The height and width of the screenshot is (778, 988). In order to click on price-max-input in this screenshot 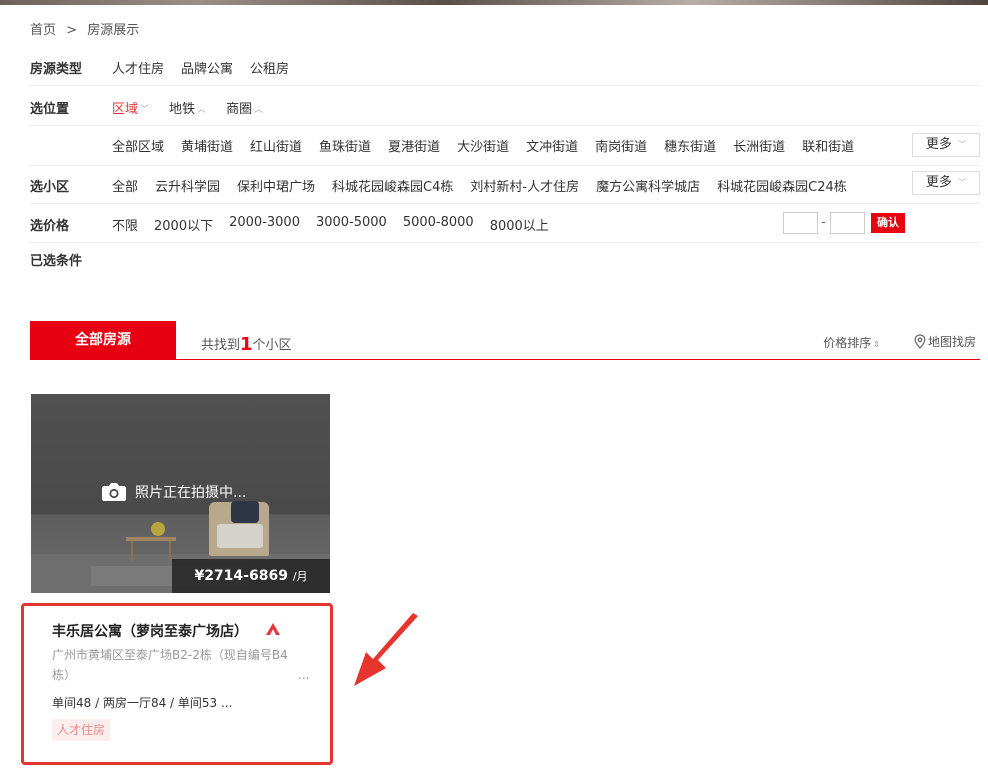, I will do `click(847, 223)`.